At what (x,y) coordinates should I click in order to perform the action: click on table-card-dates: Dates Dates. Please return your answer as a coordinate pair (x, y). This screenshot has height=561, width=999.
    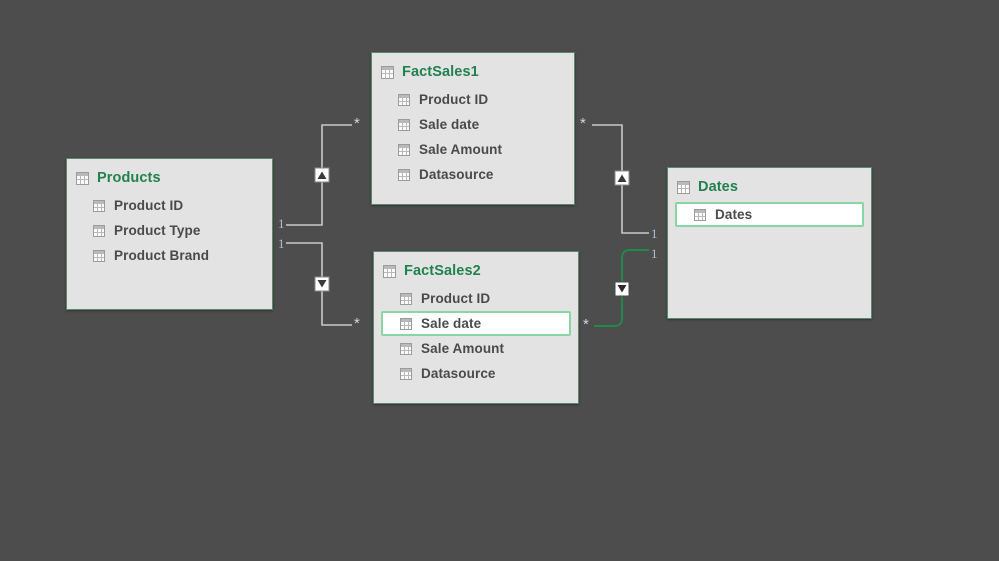
    Looking at the image, I should click on (769, 243).